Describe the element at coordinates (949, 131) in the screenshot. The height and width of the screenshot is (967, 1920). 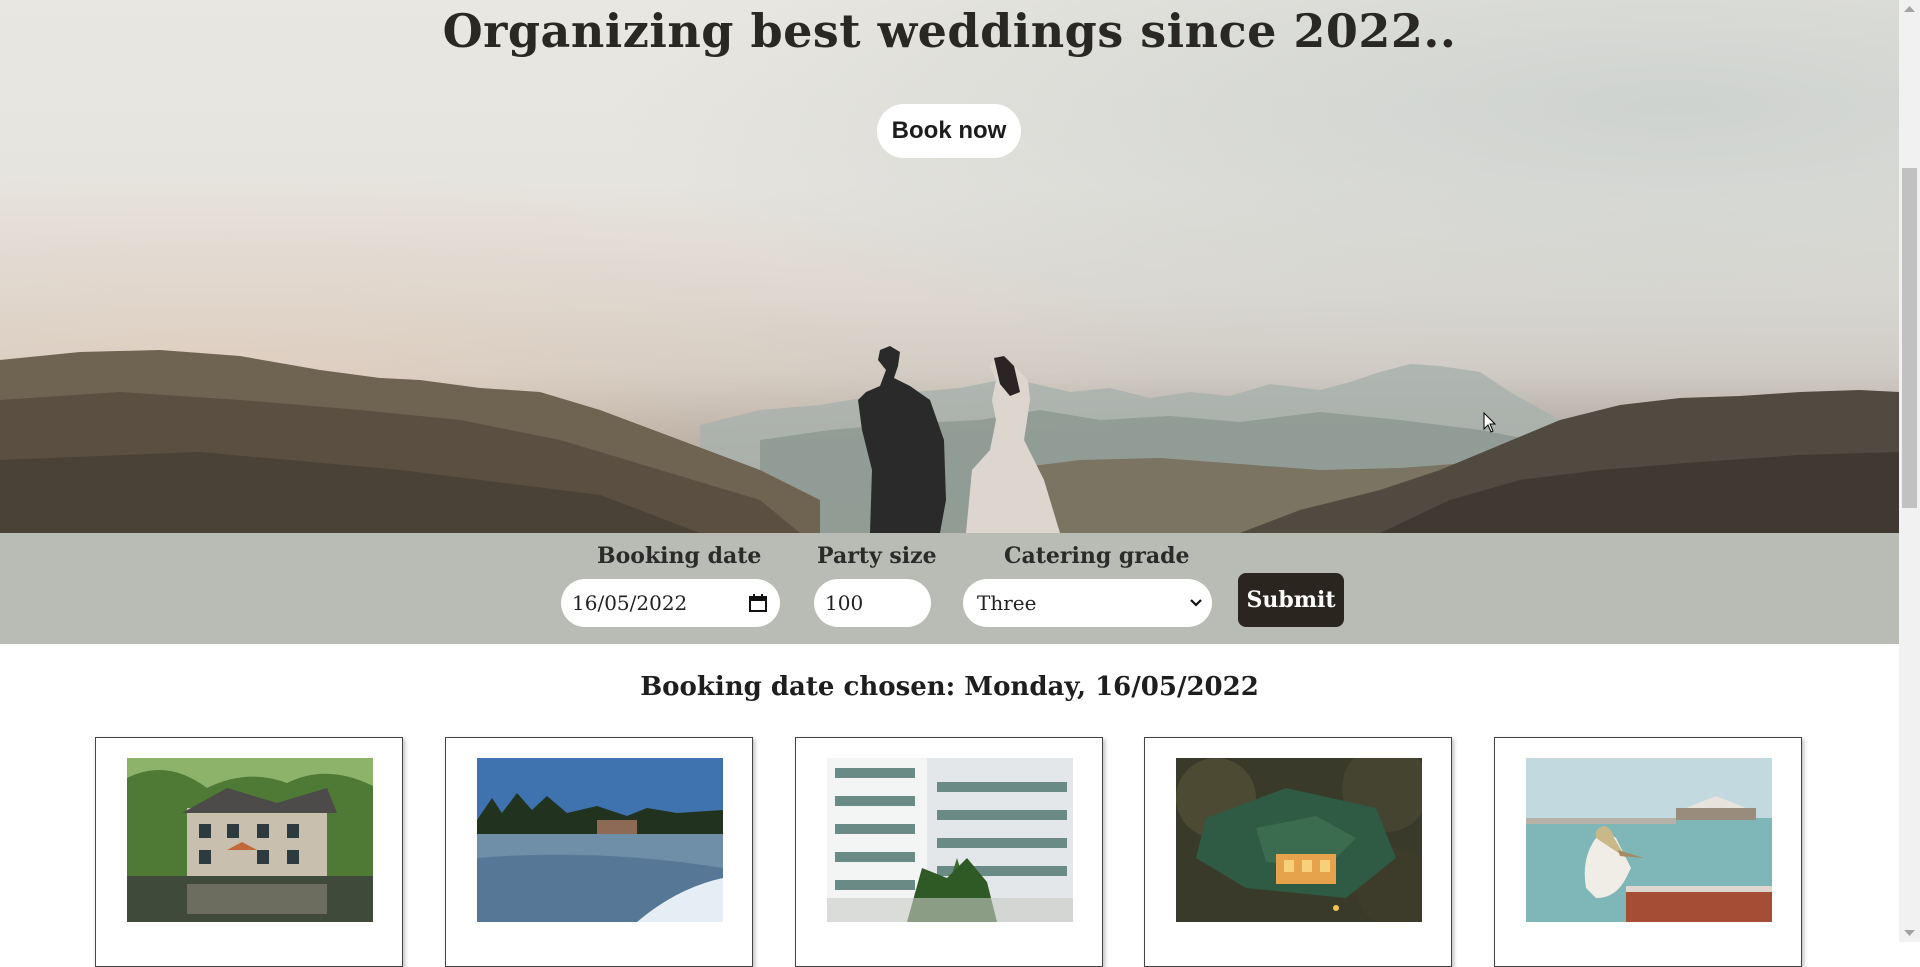
I see `book-now-button: Book now` at that location.